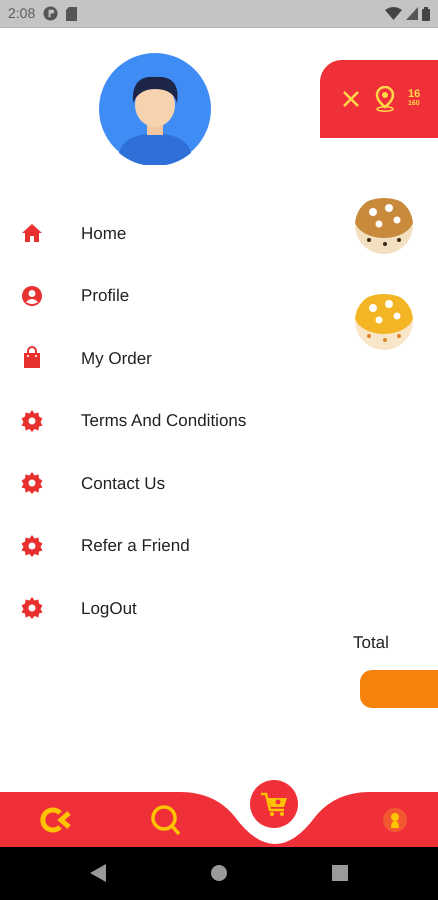 The height and width of the screenshot is (900, 438). Describe the element at coordinates (414, 94) in the screenshot. I see `header-text: 16` at that location.